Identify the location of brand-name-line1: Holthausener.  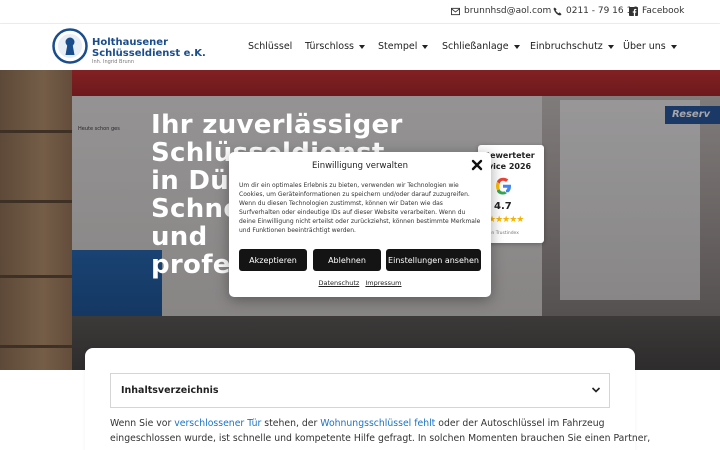
(130, 42).